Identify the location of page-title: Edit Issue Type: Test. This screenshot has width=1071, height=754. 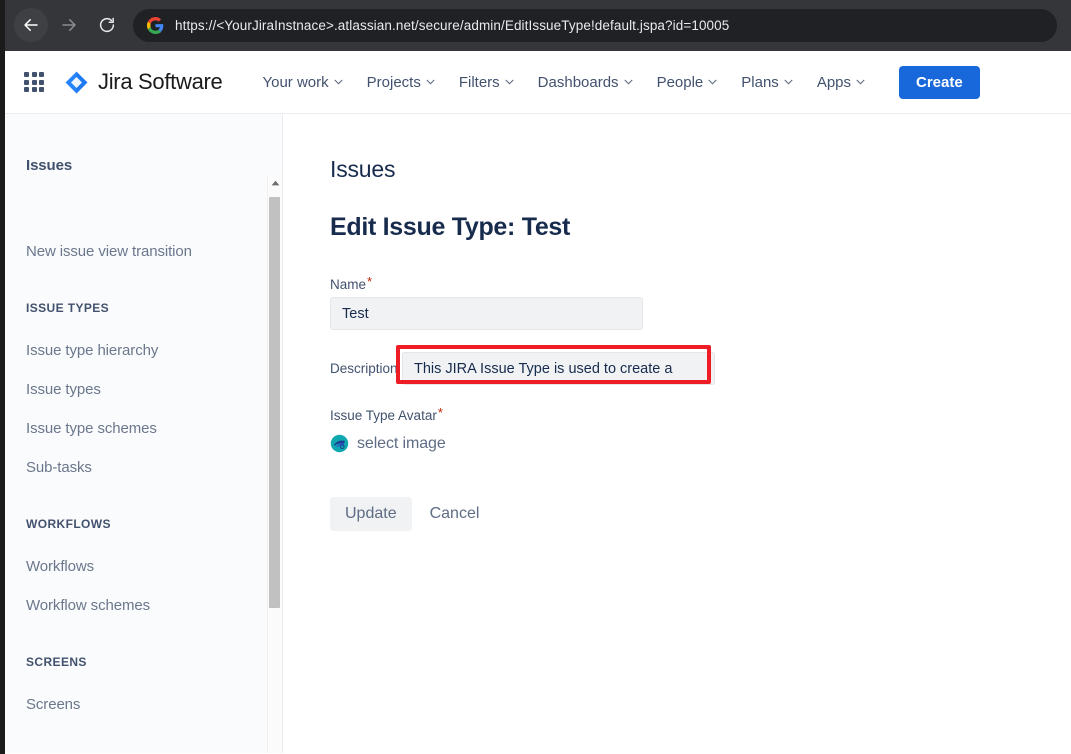
(450, 227).